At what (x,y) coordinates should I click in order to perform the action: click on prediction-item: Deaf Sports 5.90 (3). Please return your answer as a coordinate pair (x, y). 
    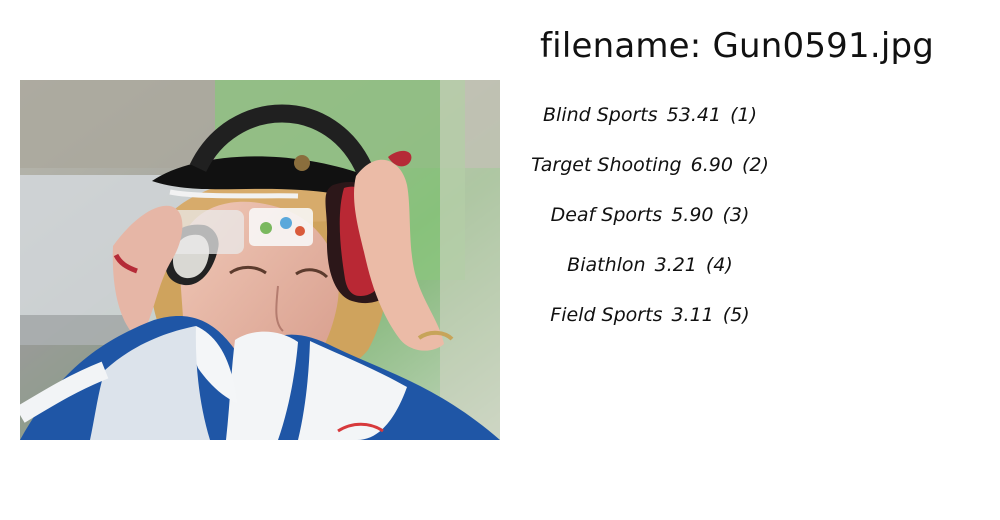
    Looking at the image, I should click on (650, 223).